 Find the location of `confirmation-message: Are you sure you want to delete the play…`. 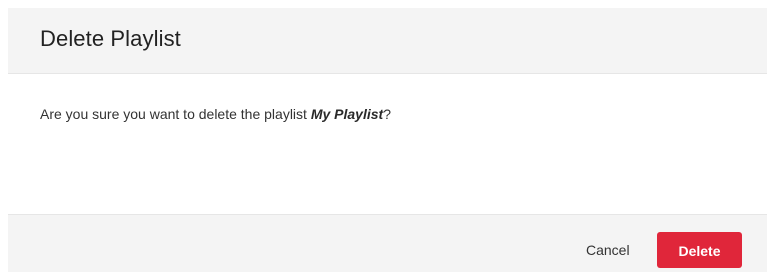

confirmation-message: Are you sure you want to delete the play… is located at coordinates (215, 114).